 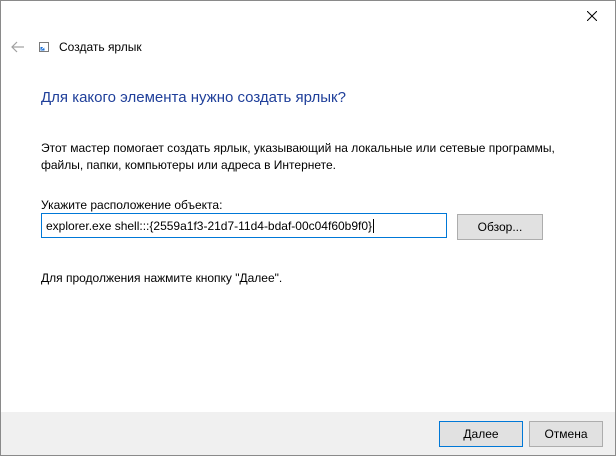 What do you see at coordinates (132, 205) in the screenshot?
I see `location-label: Укажите расположение объекта:` at bounding box center [132, 205].